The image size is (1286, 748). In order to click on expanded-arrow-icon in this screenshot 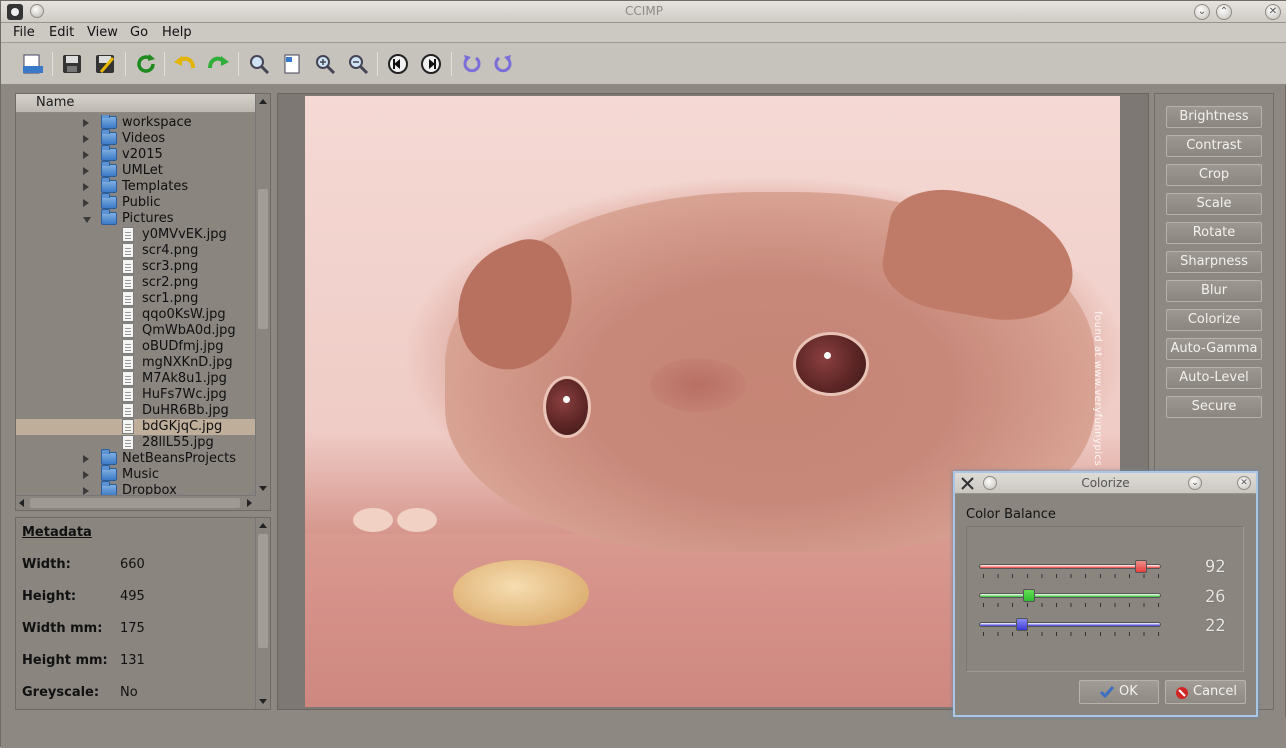, I will do `click(87, 220)`.